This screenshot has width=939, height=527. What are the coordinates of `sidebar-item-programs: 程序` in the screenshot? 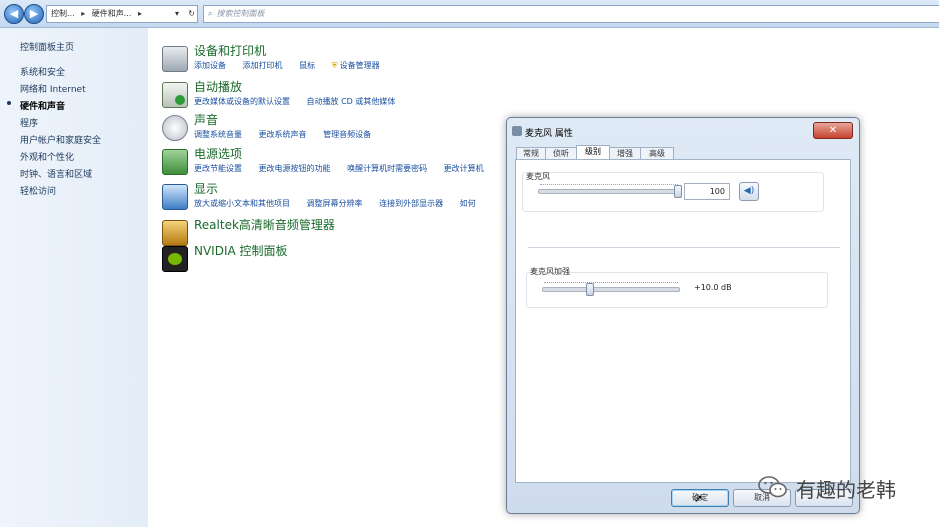 It's located at (29, 122).